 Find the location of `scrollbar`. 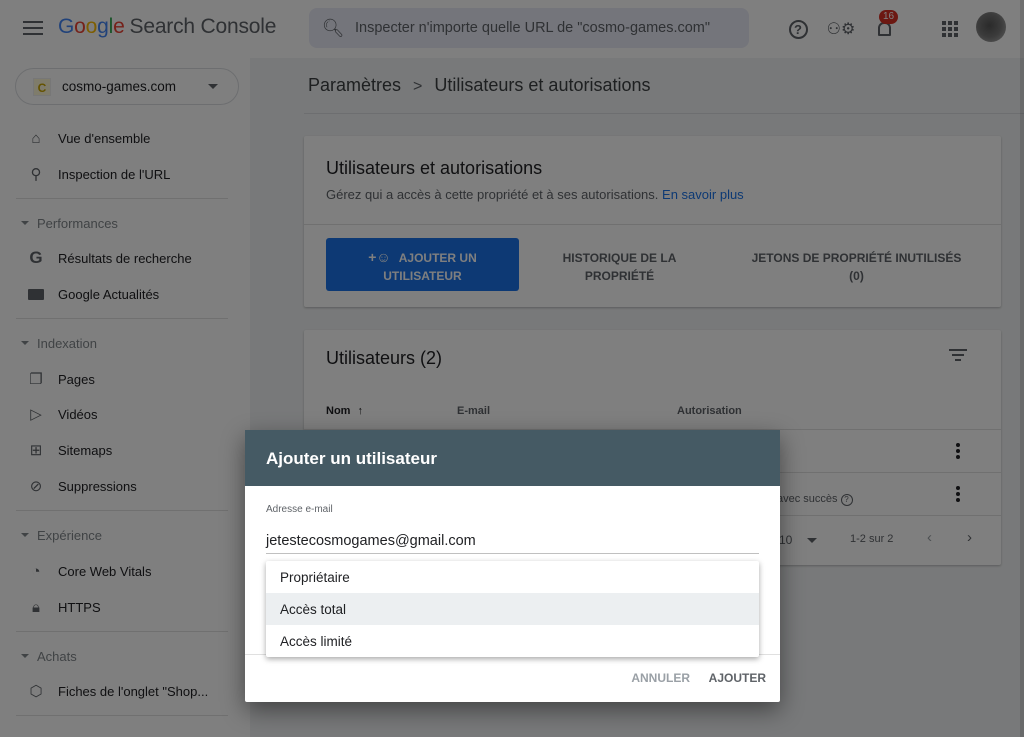

scrollbar is located at coordinates (1022, 368).